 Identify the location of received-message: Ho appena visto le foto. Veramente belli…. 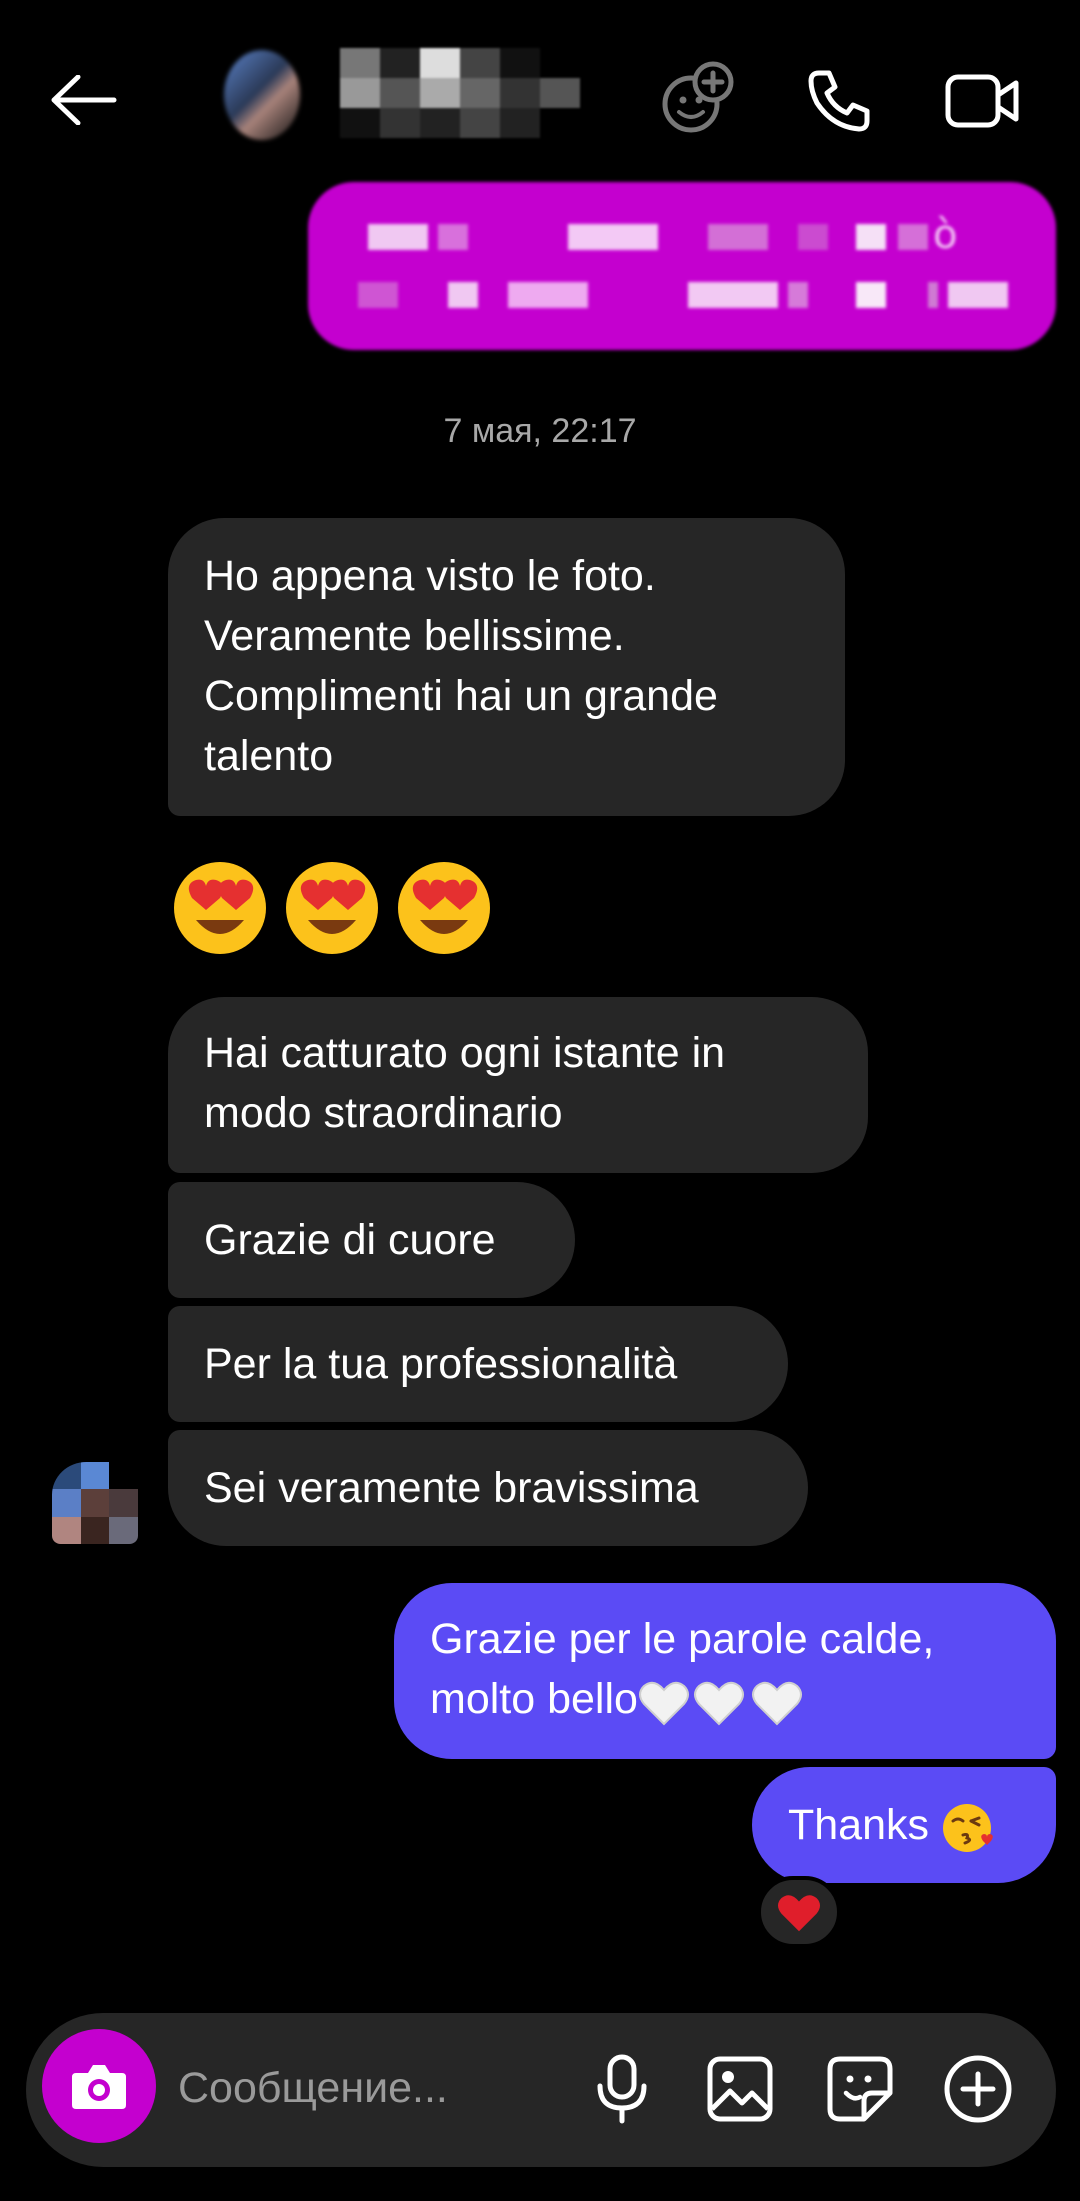
(506, 667).